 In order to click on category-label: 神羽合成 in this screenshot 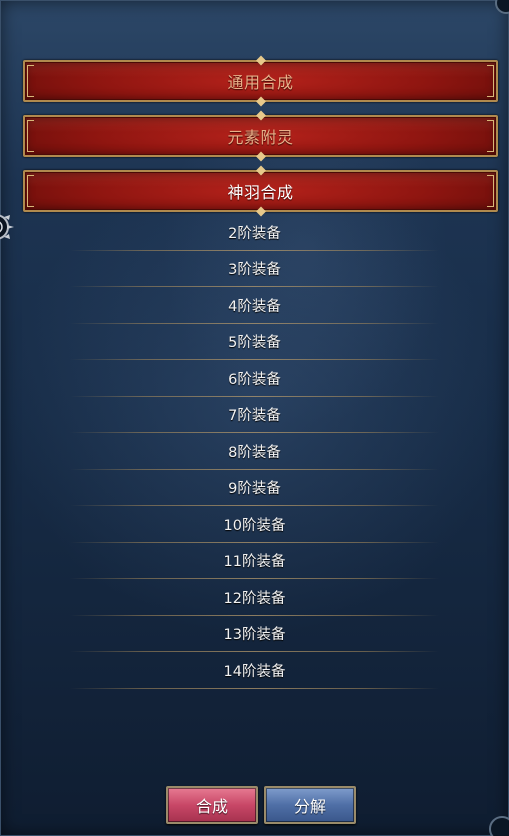, I will do `click(260, 192)`.